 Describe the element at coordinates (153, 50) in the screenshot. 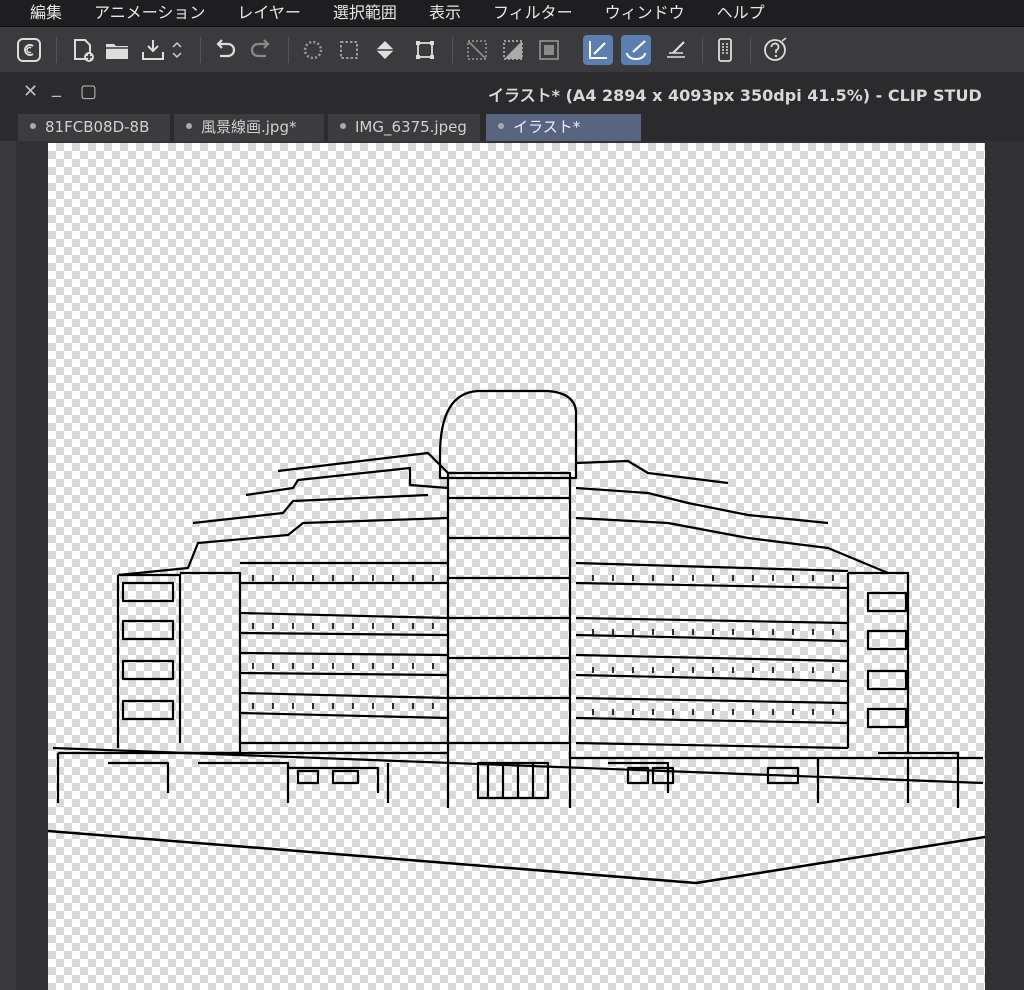

I see `save-icon` at that location.